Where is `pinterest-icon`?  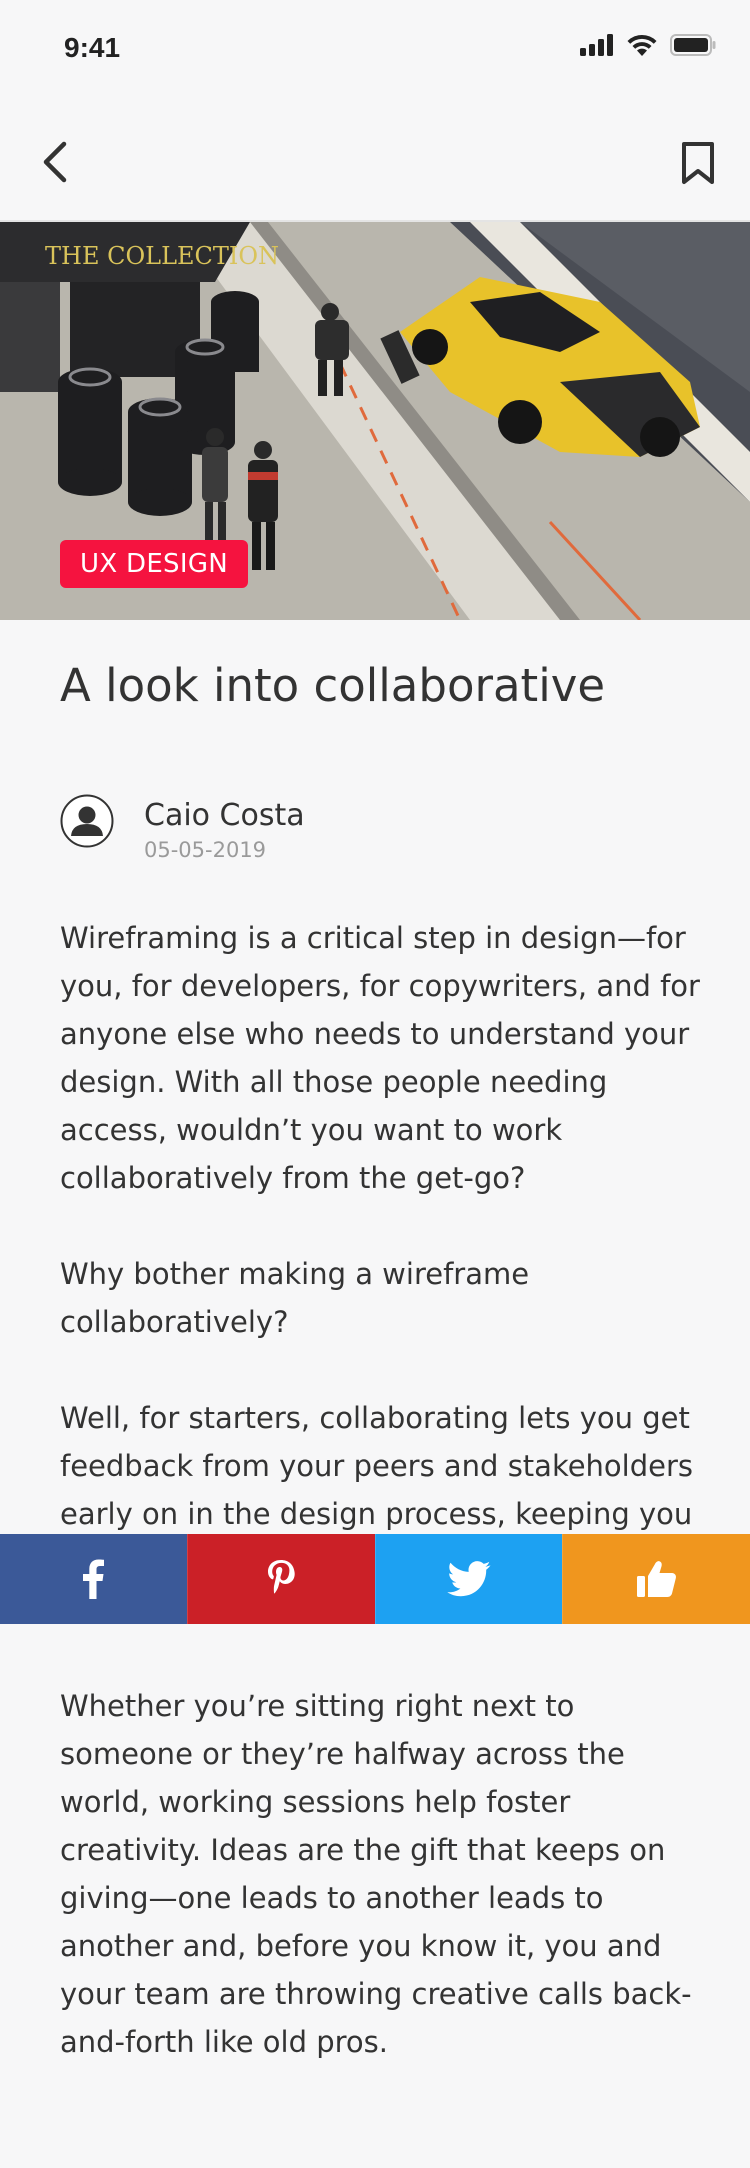 pinterest-icon is located at coordinates (281, 1577).